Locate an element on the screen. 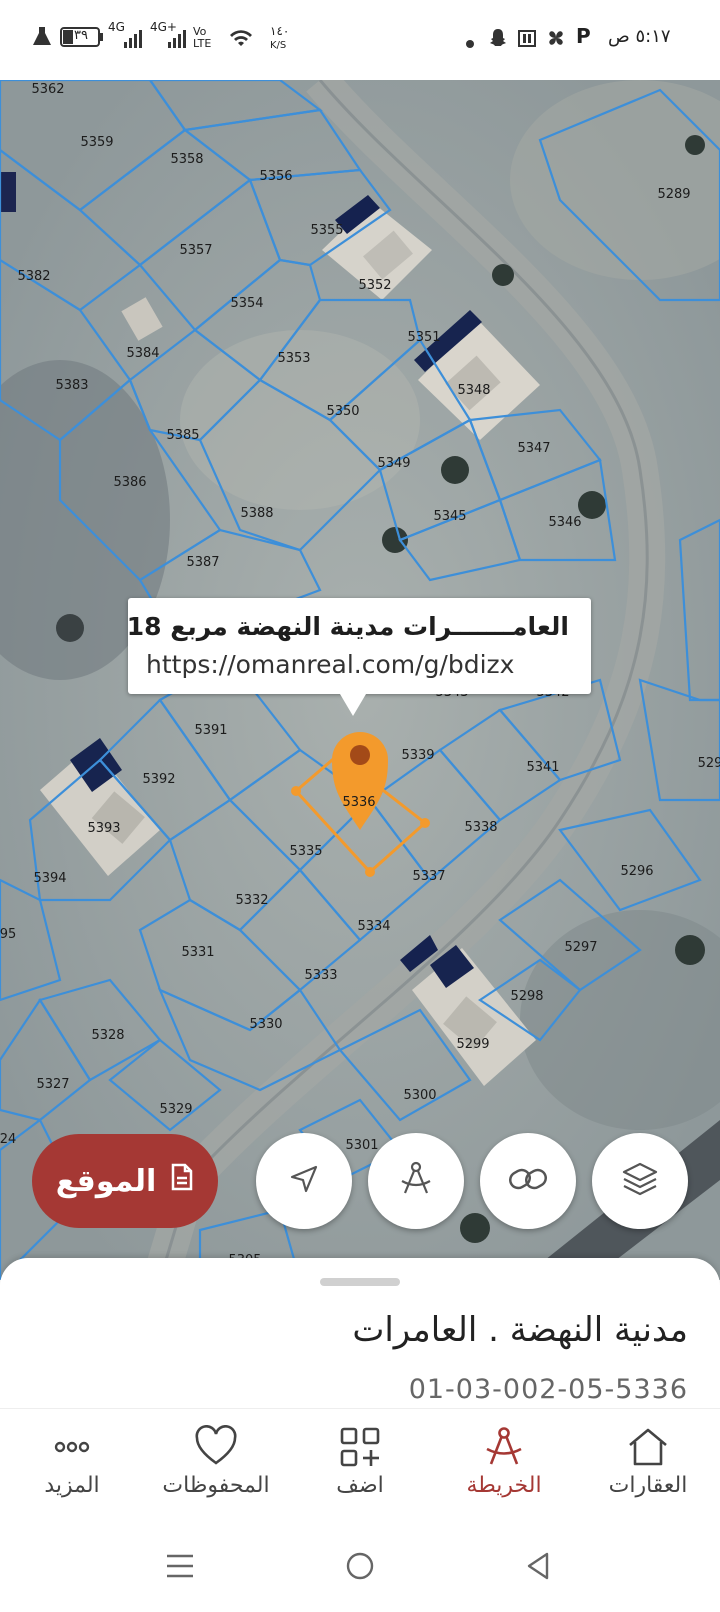 This screenshot has height=1612, width=720. parcel-label: 5327 is located at coordinates (52, 1084).